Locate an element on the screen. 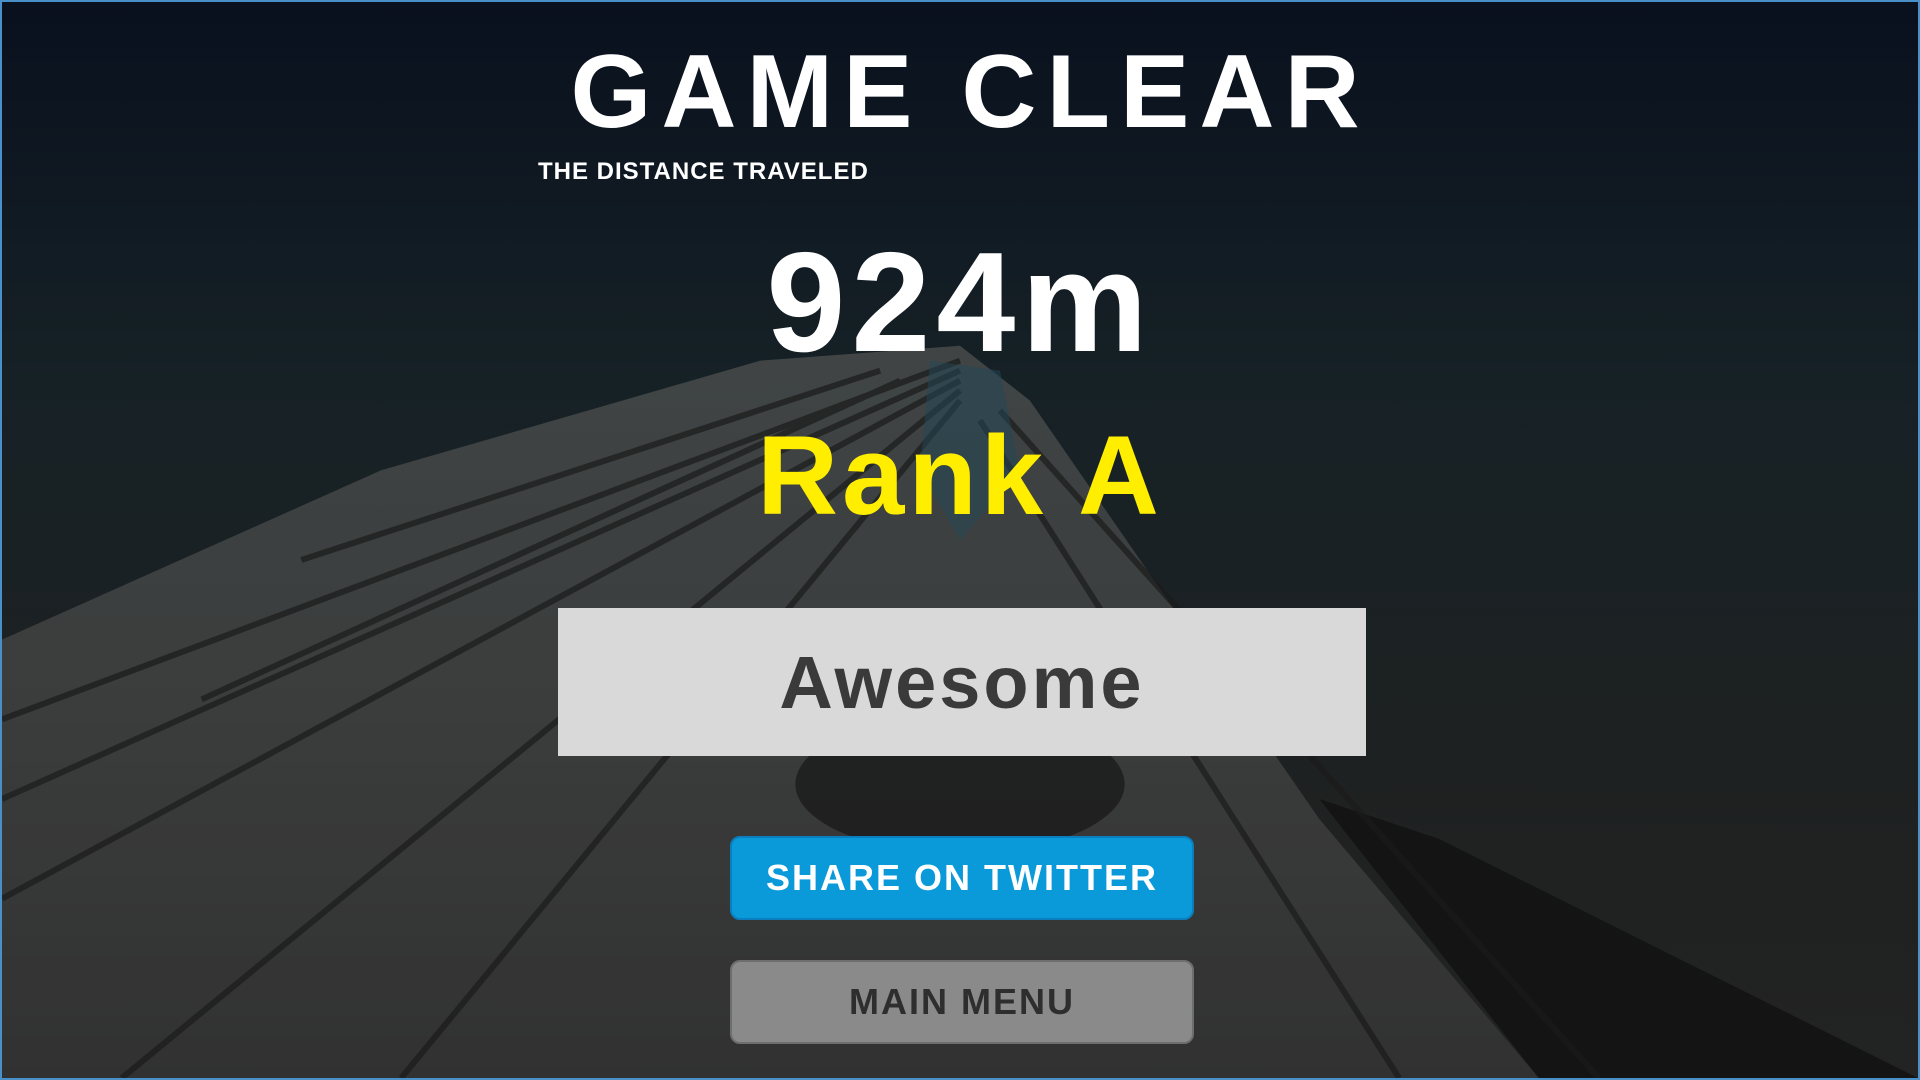  distance-subtitle: THE DISTANCE TRAVELED is located at coordinates (703, 171).